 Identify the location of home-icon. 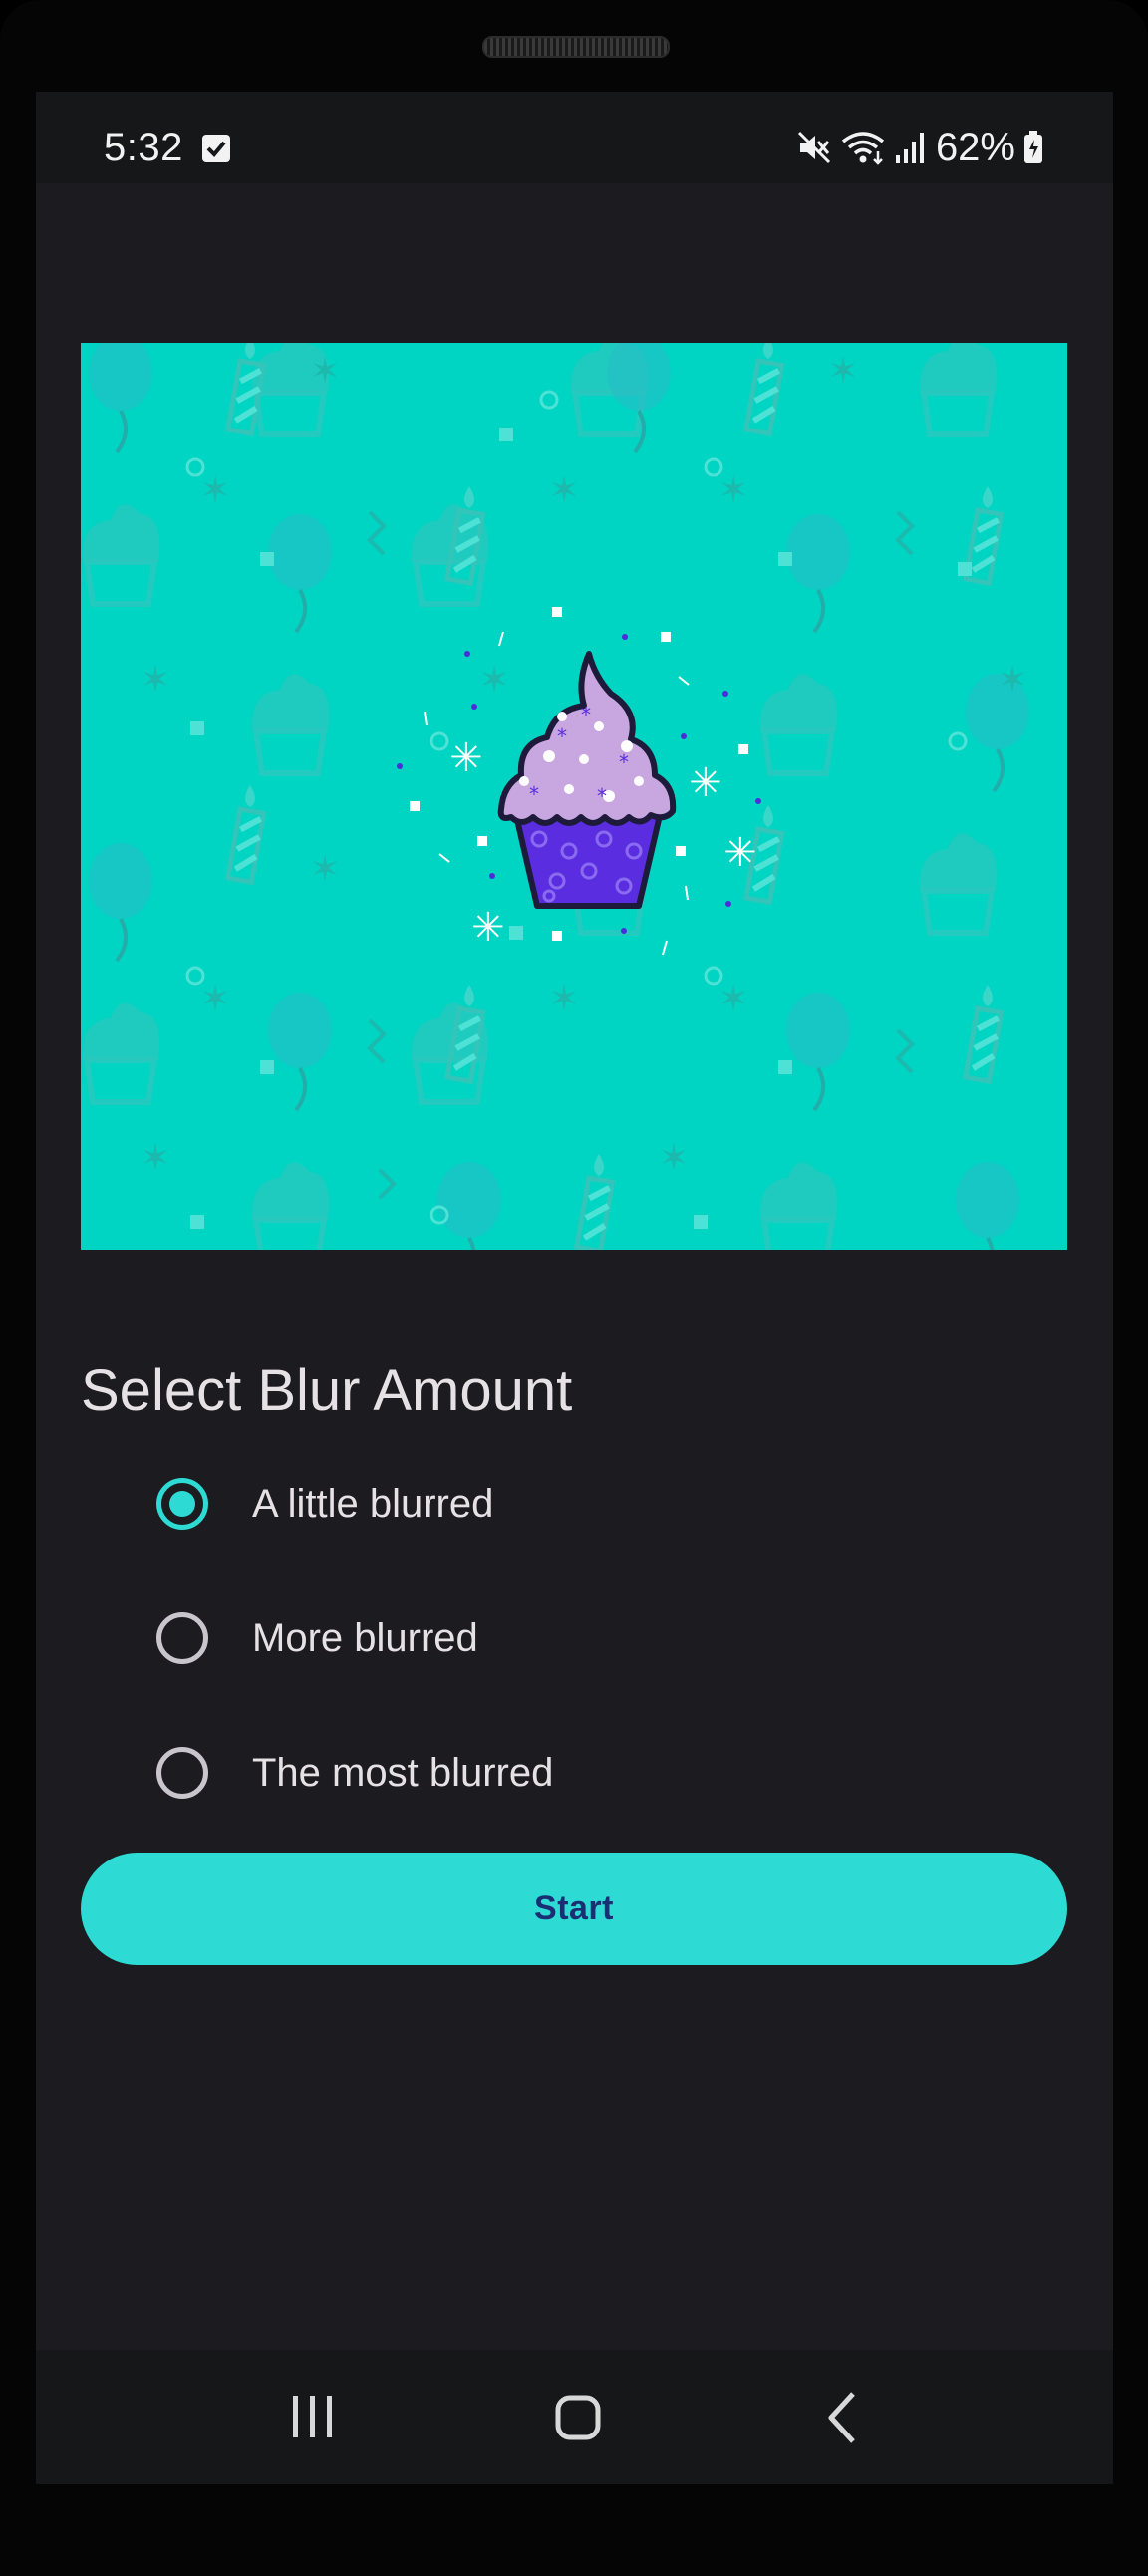
(578, 2417).